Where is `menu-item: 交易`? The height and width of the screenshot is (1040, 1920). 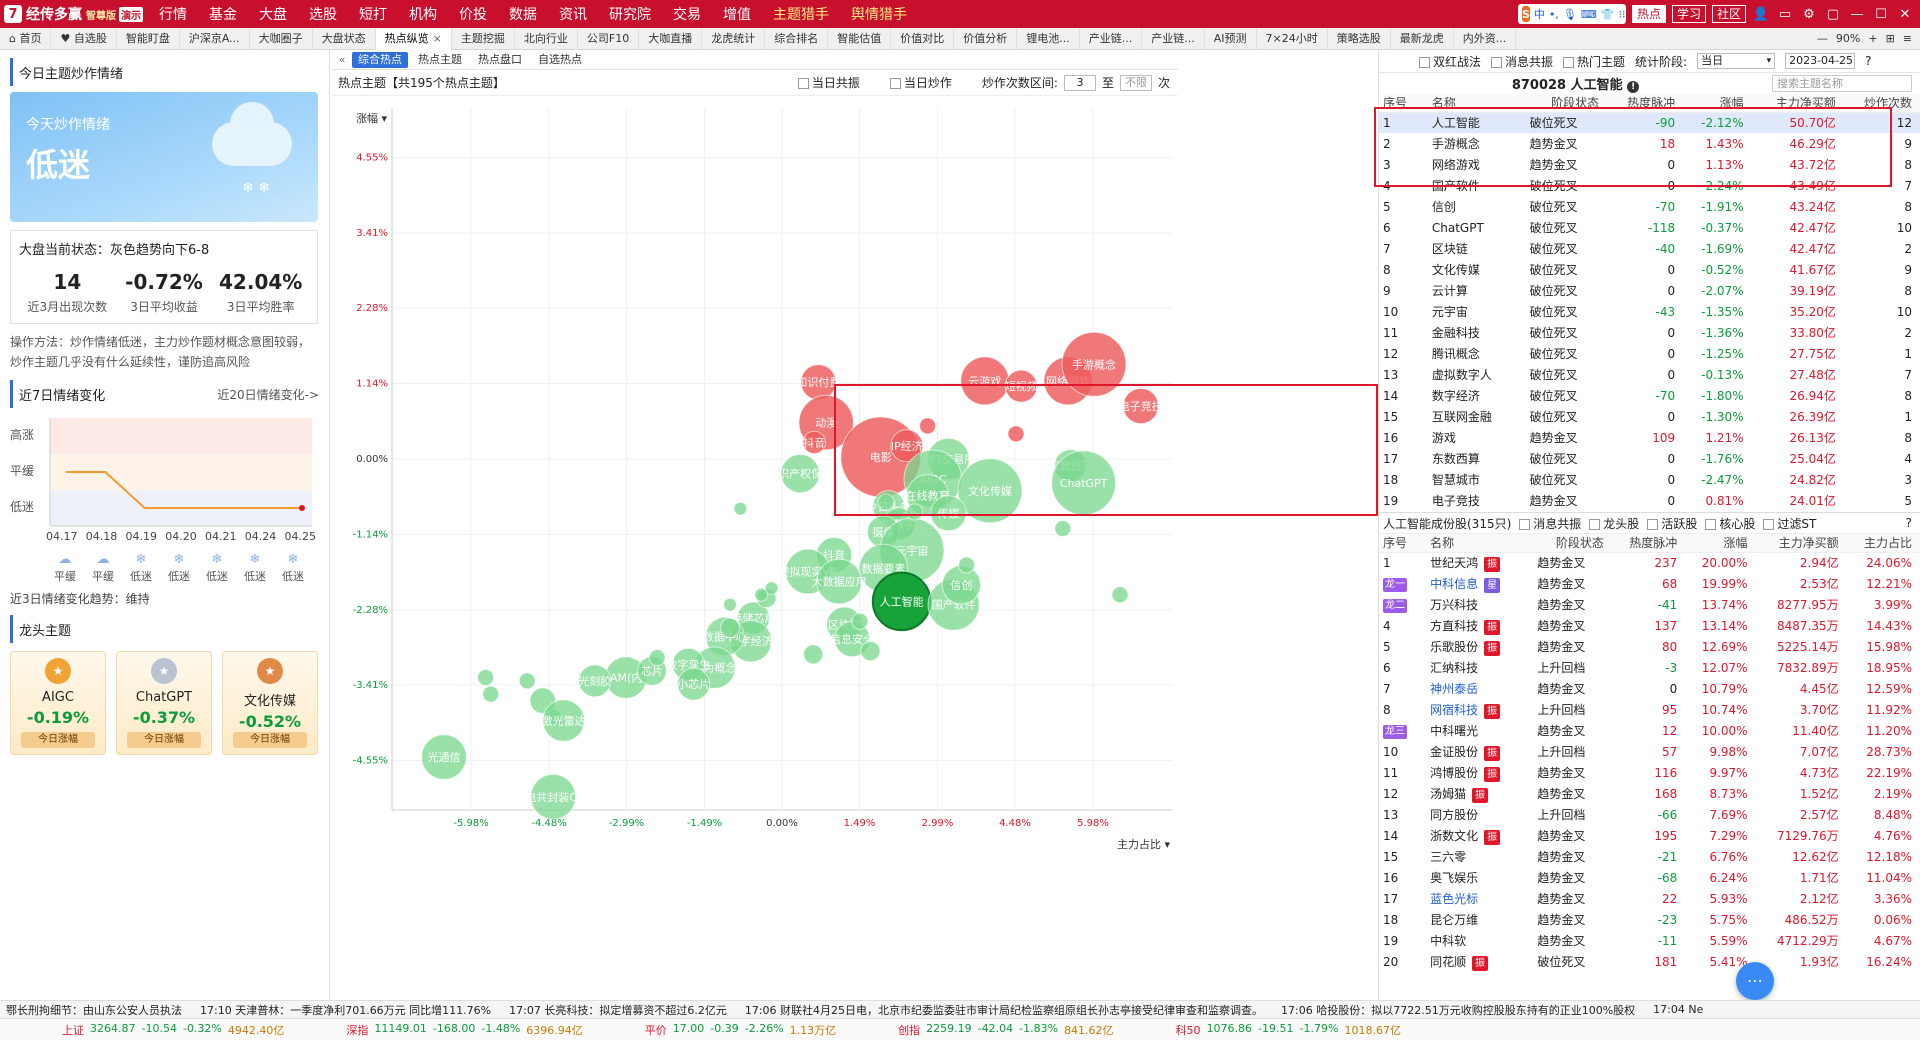 menu-item: 交易 is located at coordinates (687, 14).